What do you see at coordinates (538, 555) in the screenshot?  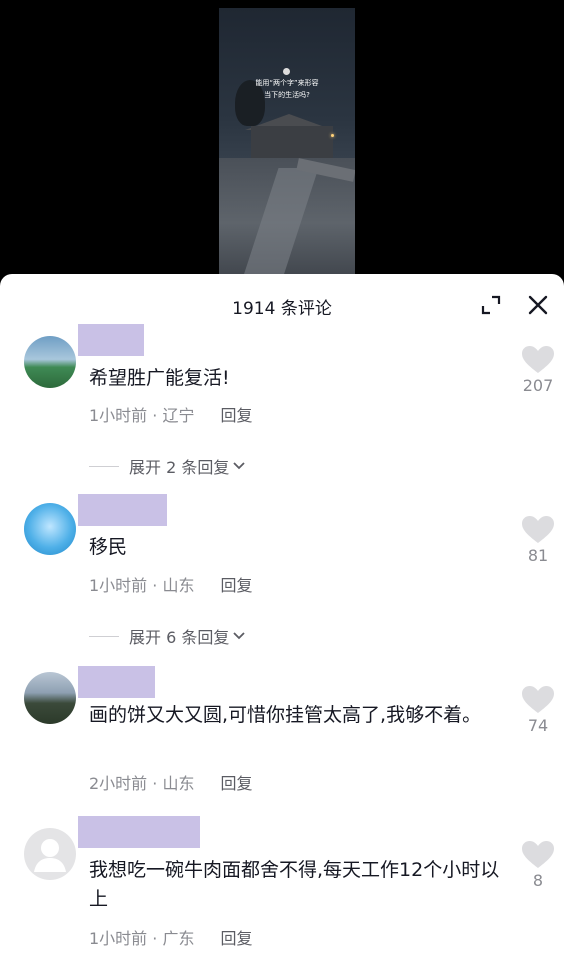 I see `like-count: 81` at bounding box center [538, 555].